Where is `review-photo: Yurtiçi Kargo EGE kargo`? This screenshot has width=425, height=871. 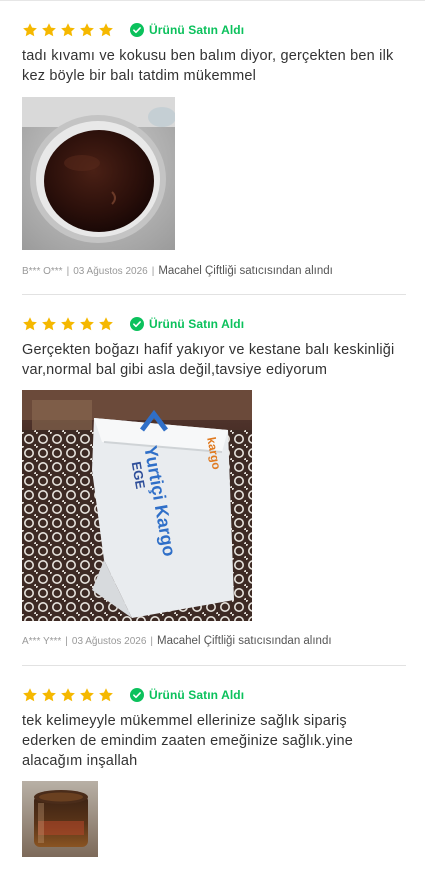 review-photo: Yurtiçi Kargo EGE kargo is located at coordinates (137, 505).